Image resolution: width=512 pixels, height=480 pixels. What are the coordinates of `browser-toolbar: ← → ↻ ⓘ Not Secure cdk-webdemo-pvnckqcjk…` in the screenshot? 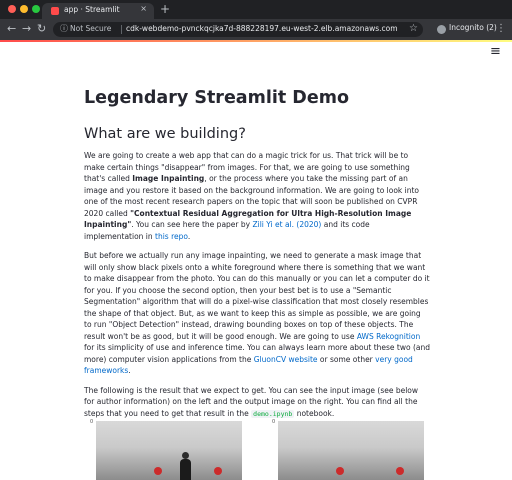 It's located at (256, 29).